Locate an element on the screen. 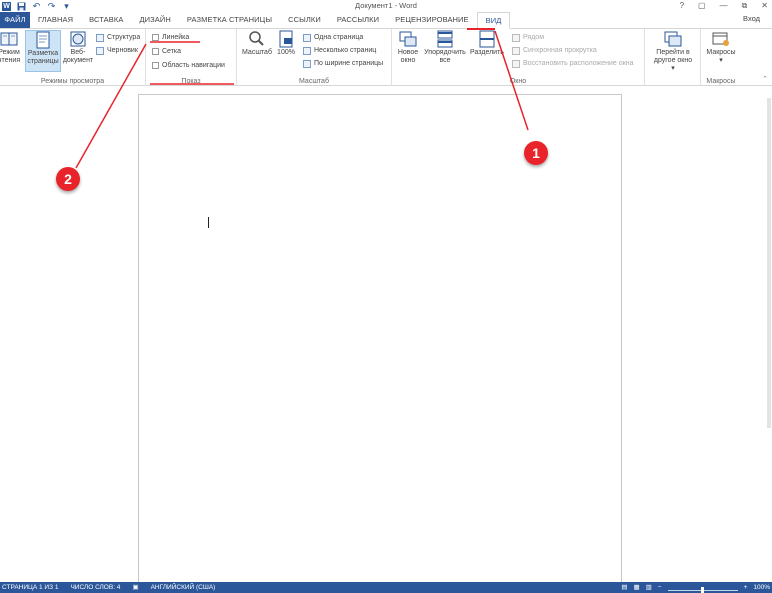 The image size is (772, 593). new-window-label-1: Новое is located at coordinates (408, 52).